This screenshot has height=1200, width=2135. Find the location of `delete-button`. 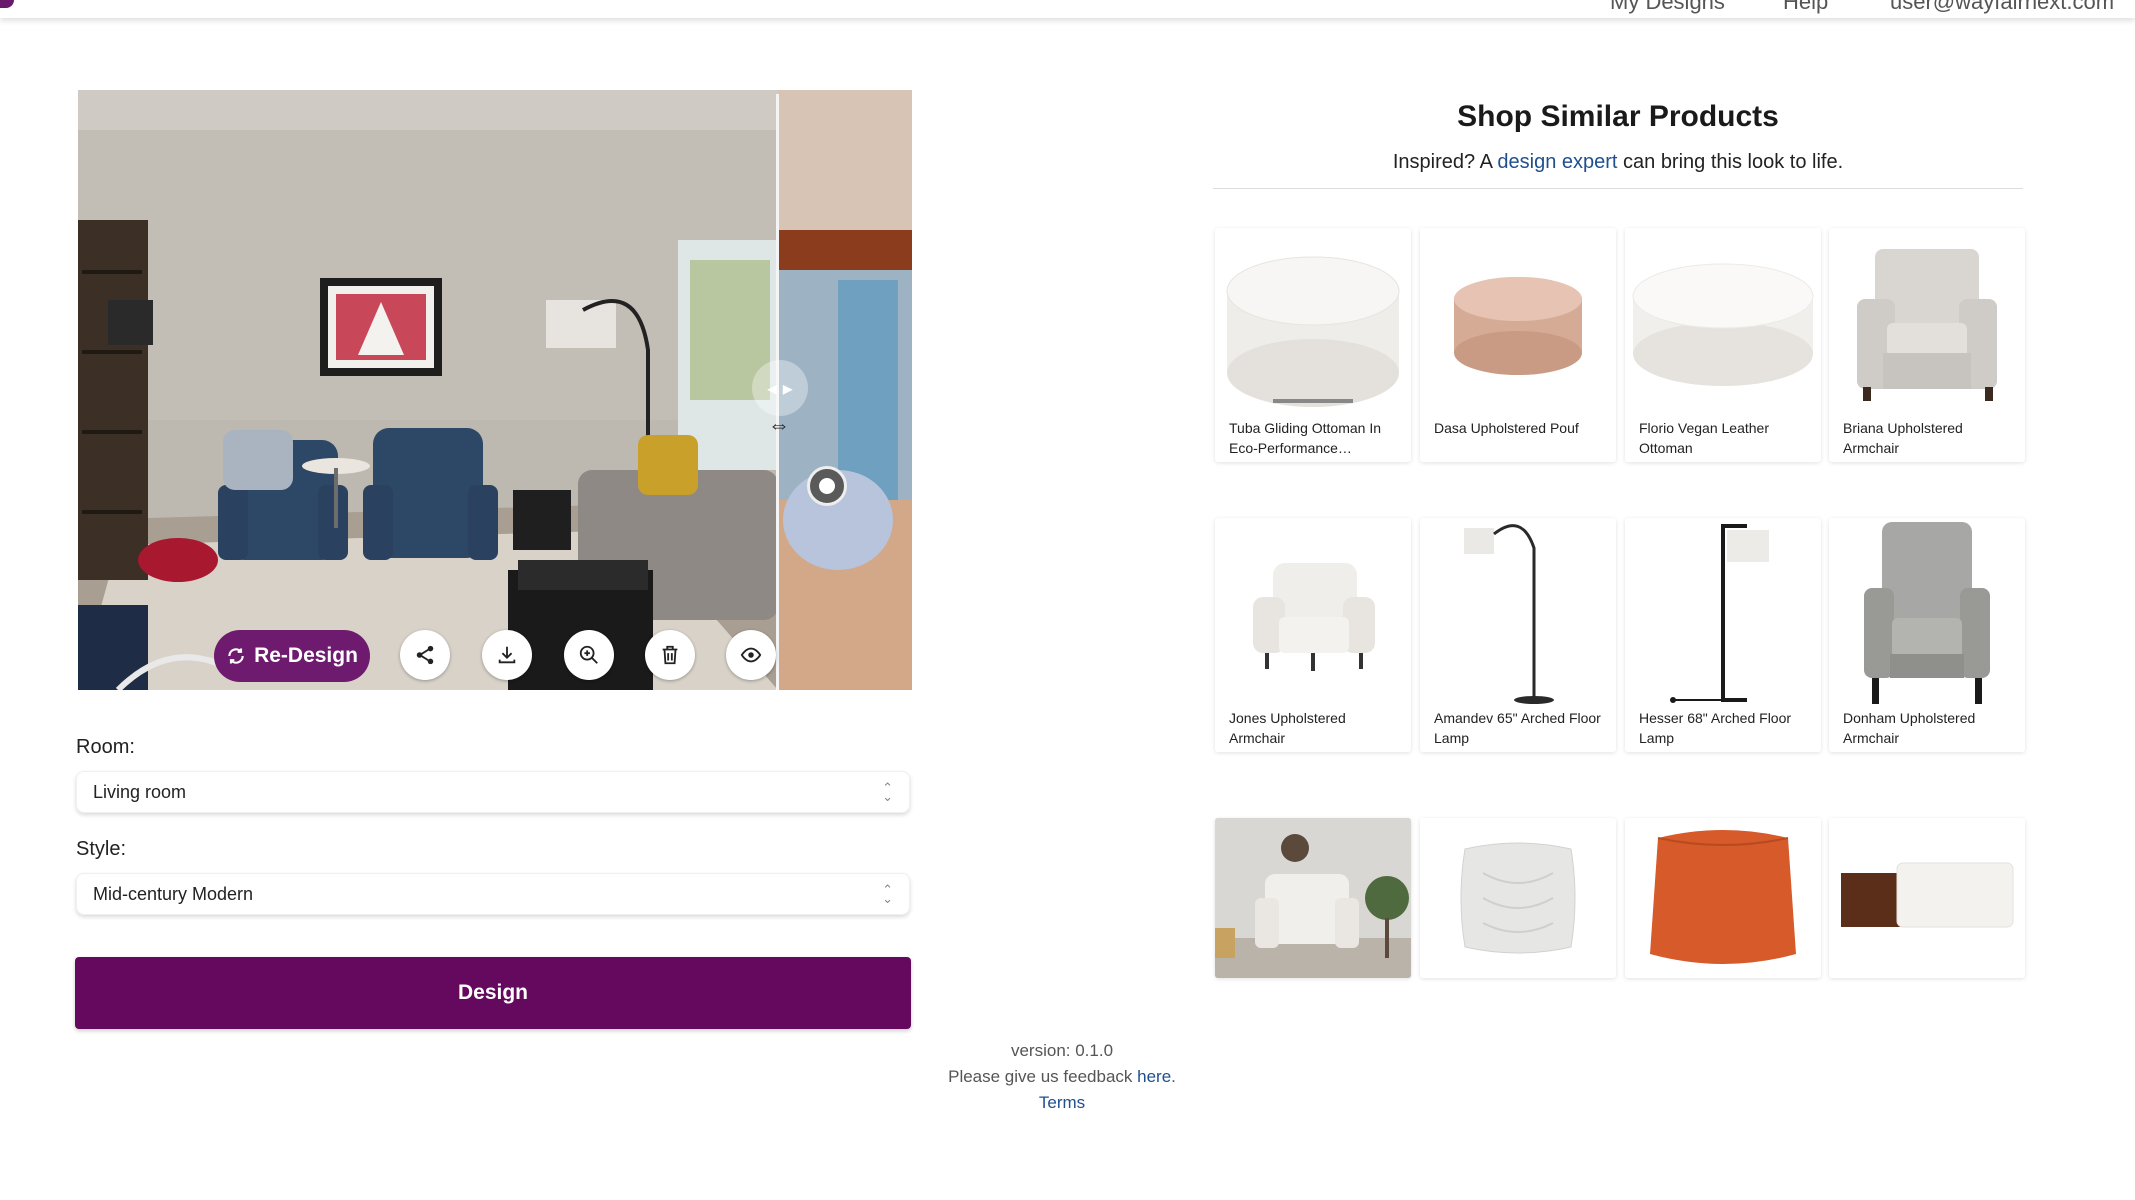

delete-button is located at coordinates (670, 655).